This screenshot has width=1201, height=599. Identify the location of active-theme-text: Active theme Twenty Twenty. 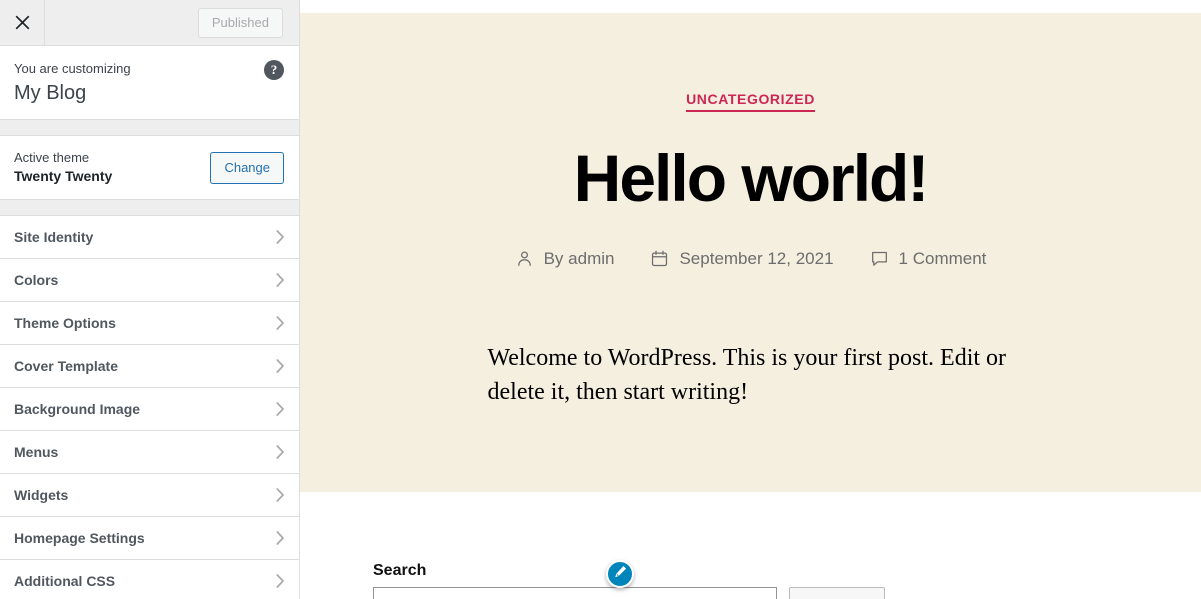
(63, 167).